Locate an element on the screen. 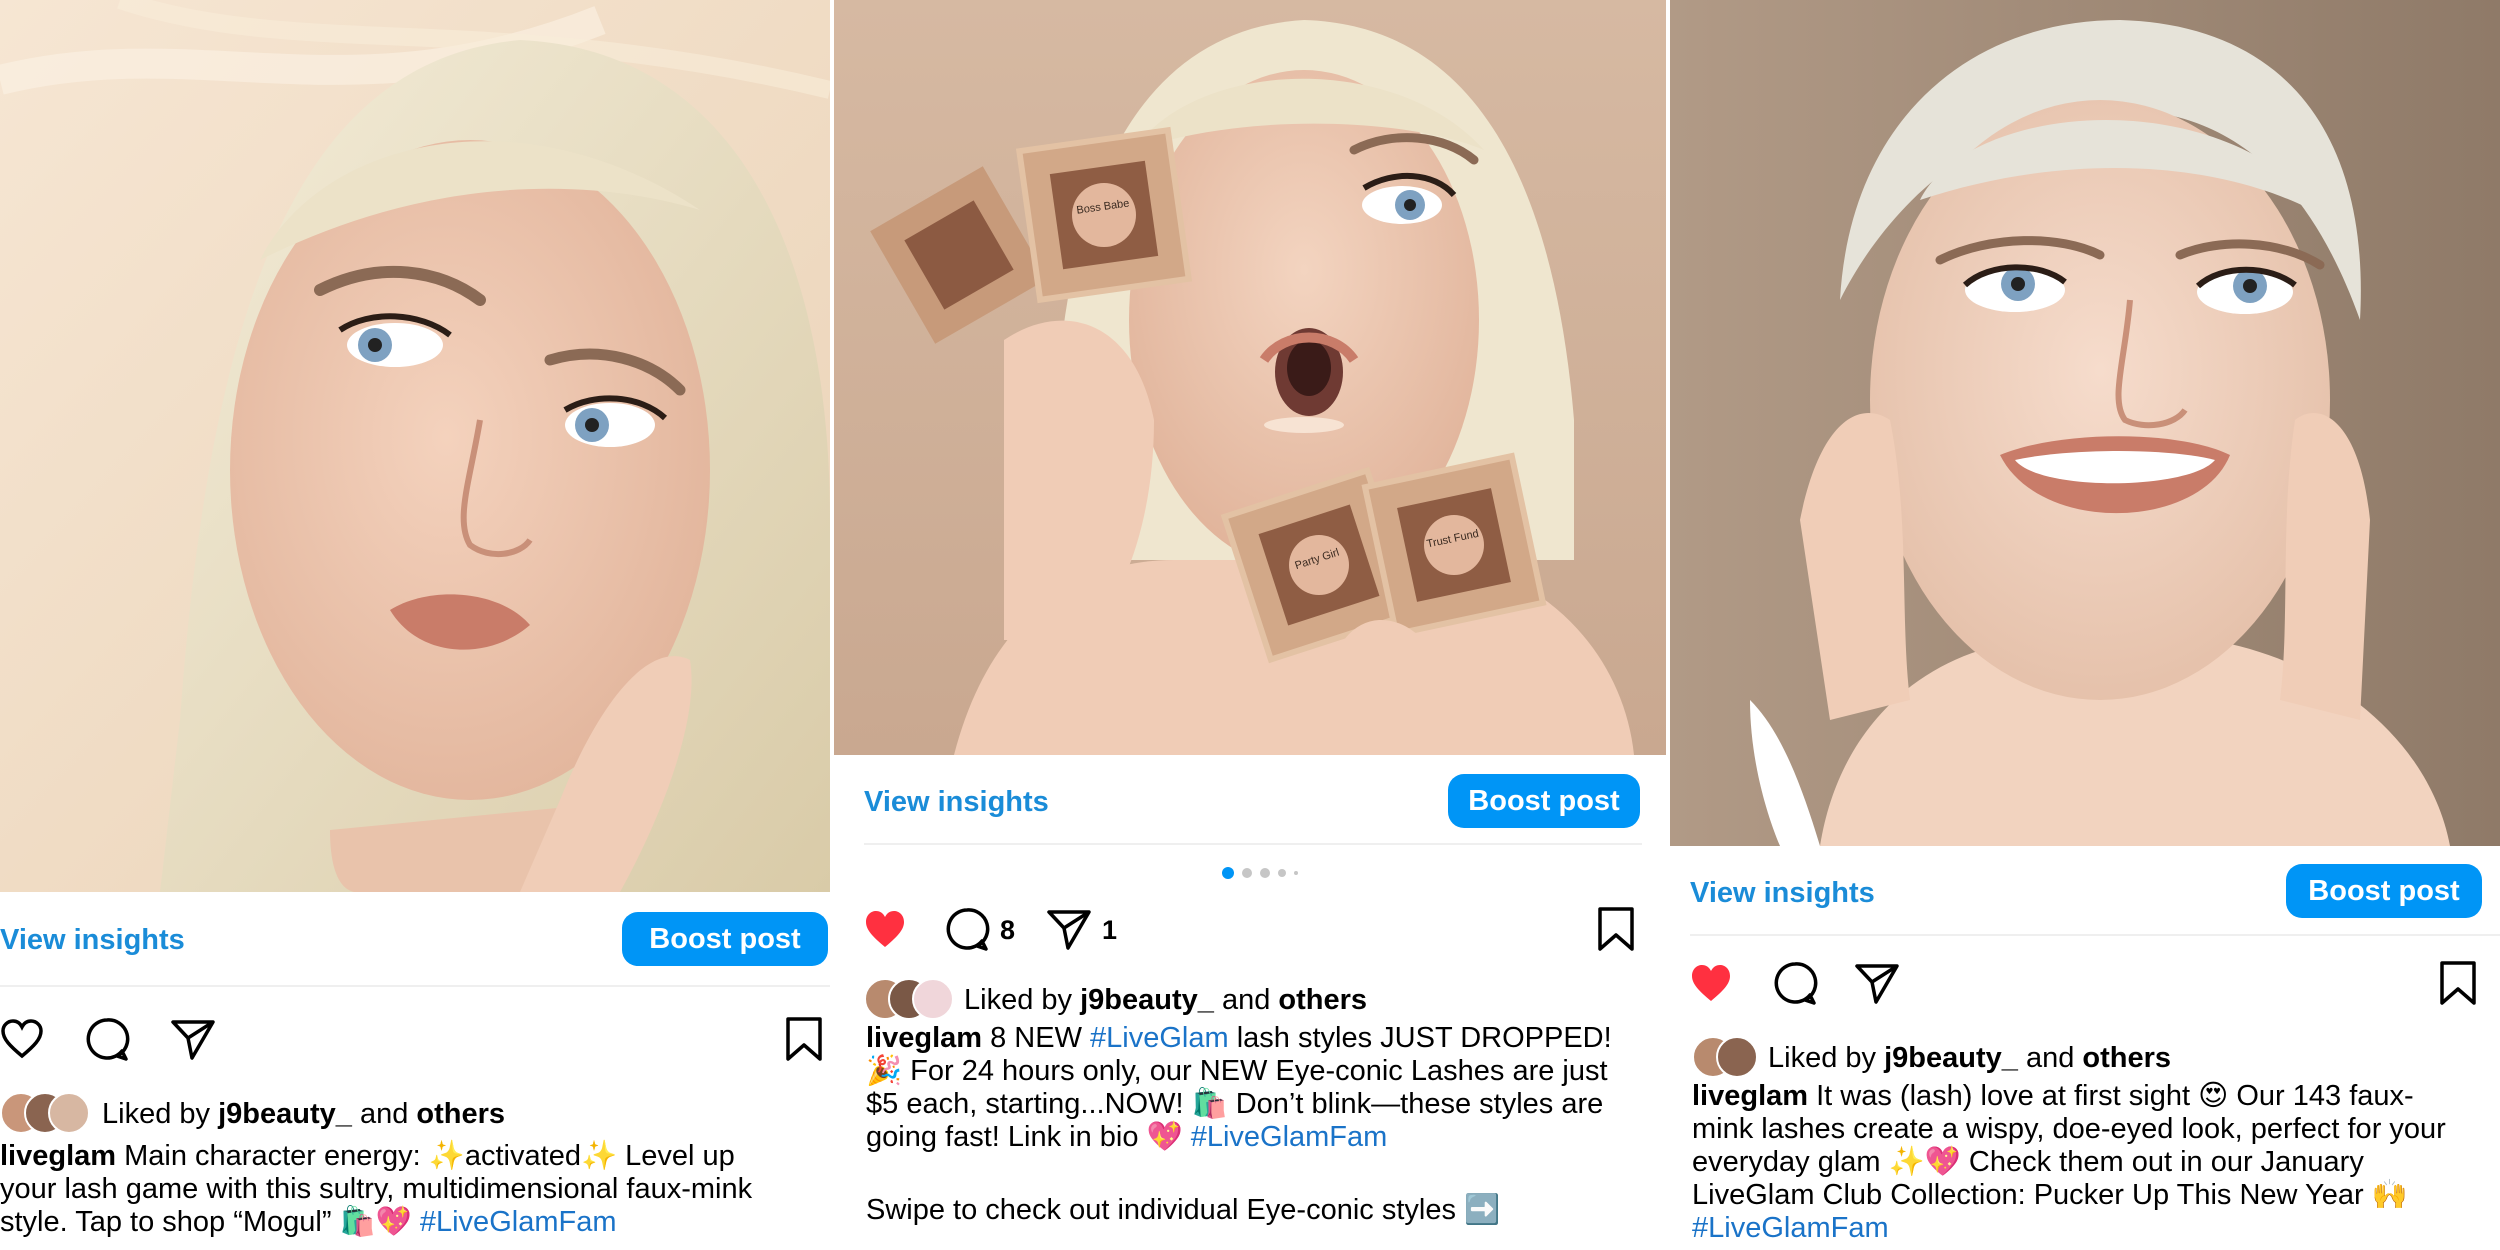 Image resolution: width=2500 pixels, height=1250 pixels. caption-text: going fast! Link in bio 💖 is located at coordinates (1024, 1137).